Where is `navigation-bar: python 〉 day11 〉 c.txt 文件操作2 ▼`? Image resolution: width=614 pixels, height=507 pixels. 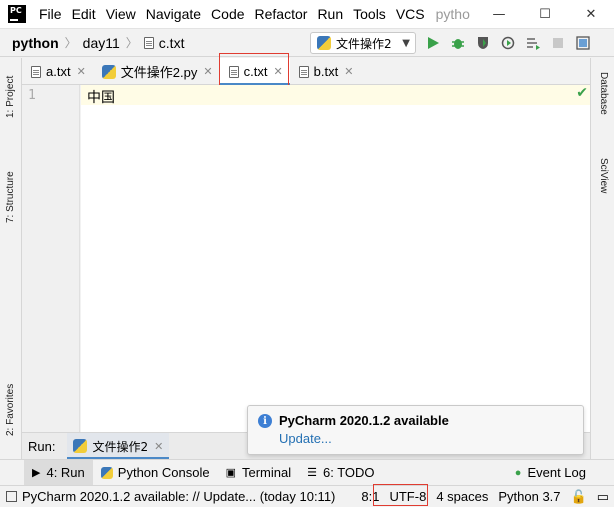
navigation-bar: python 〉 day11 〉 c.txt 文件操作2 ▼ is located at coordinates (307, 43).